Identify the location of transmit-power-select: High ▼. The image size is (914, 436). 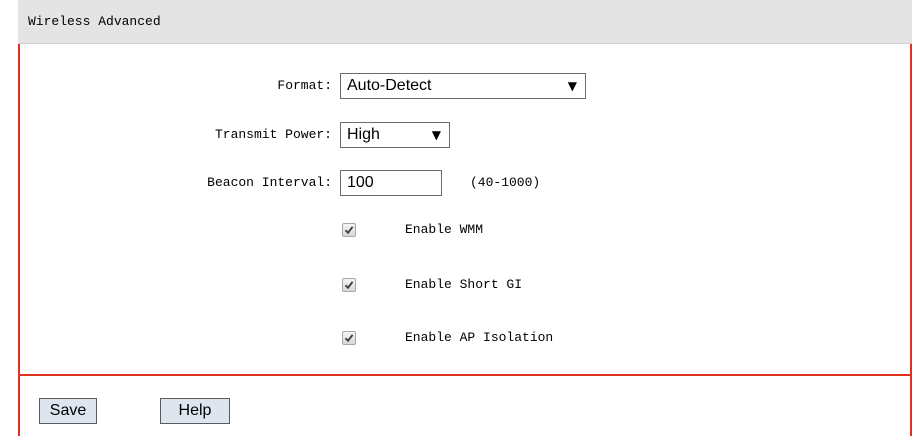
(395, 135).